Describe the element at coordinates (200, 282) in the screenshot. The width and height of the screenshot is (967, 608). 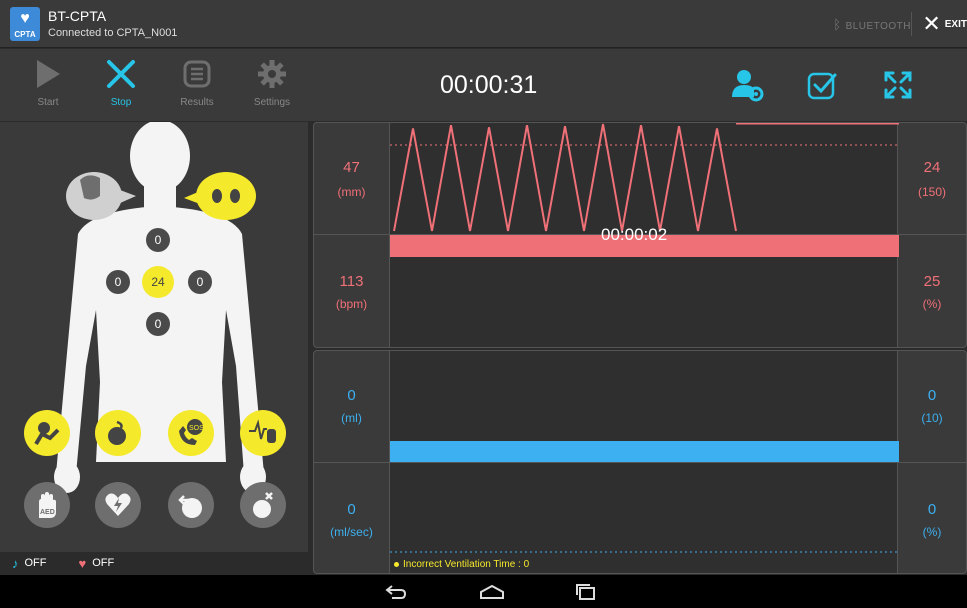
I see `sensor-point-right: 0` at that location.